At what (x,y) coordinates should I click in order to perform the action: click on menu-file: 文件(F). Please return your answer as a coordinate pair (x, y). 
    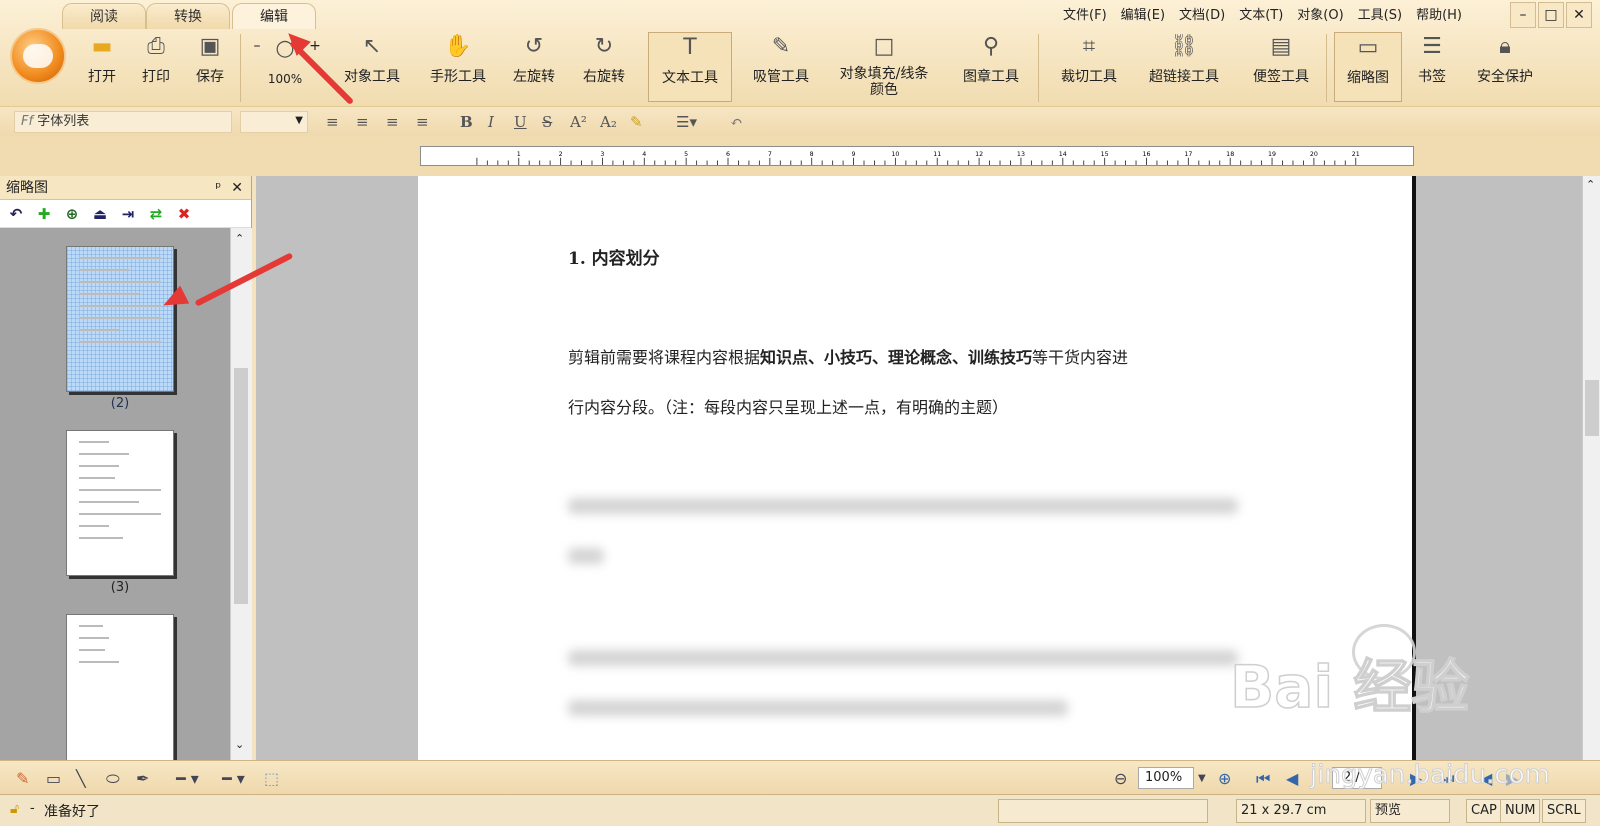
    Looking at the image, I should click on (1085, 13).